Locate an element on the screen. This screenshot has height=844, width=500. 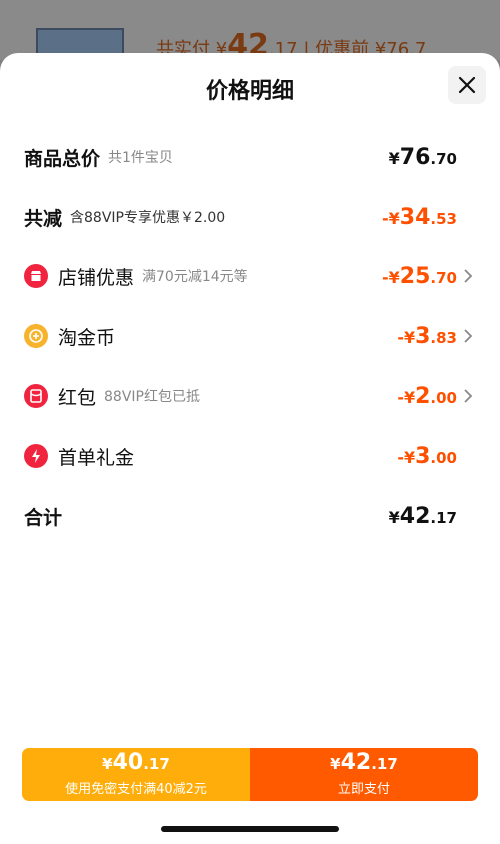
row-store-discount: 店铺优惠 满70元减14元等 -¥ 25.70 is located at coordinates (250, 276).